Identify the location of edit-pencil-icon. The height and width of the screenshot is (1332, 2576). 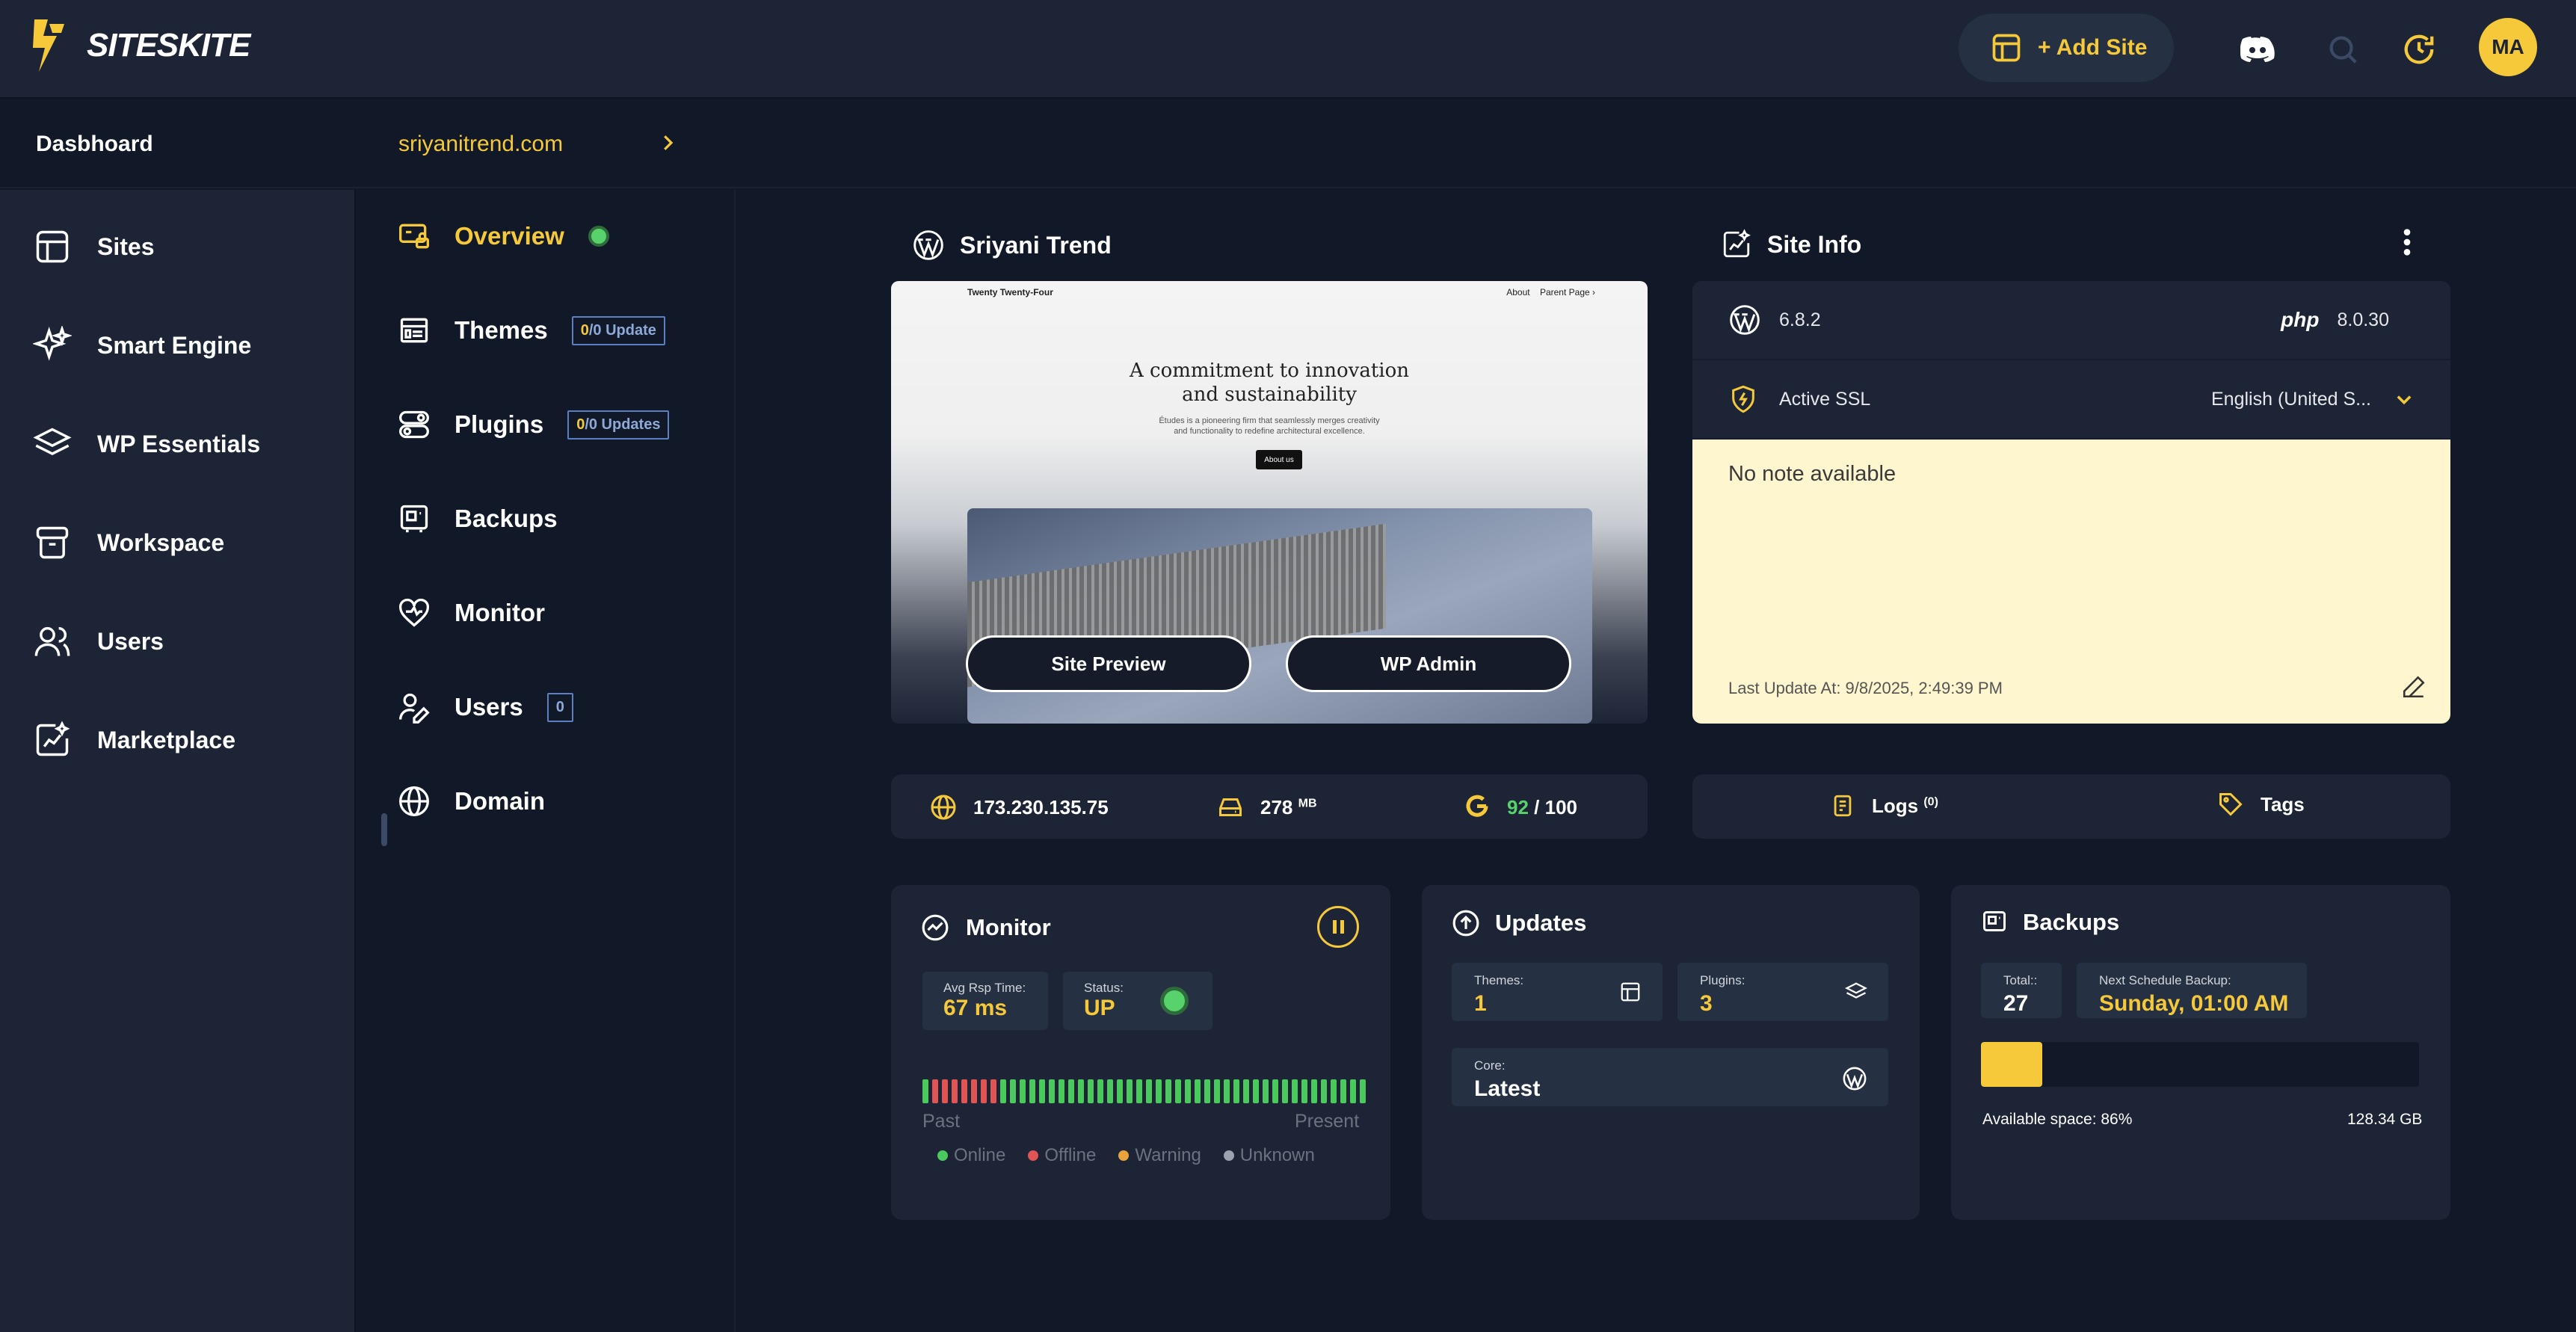
(2413, 687).